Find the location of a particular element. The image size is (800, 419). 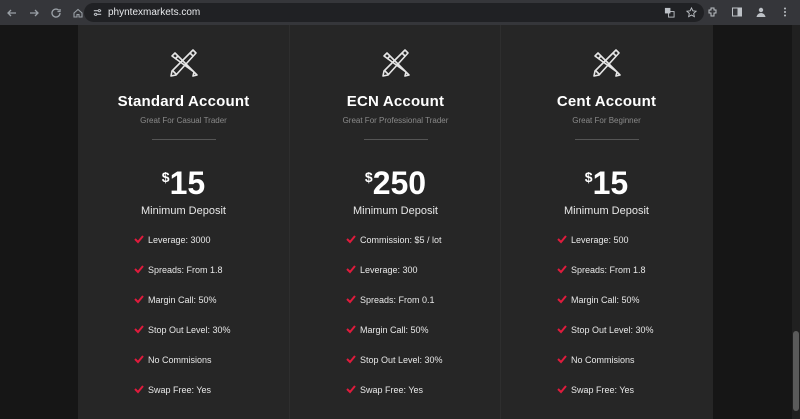

plan-subtitle: Great For Beginner is located at coordinates (606, 120).